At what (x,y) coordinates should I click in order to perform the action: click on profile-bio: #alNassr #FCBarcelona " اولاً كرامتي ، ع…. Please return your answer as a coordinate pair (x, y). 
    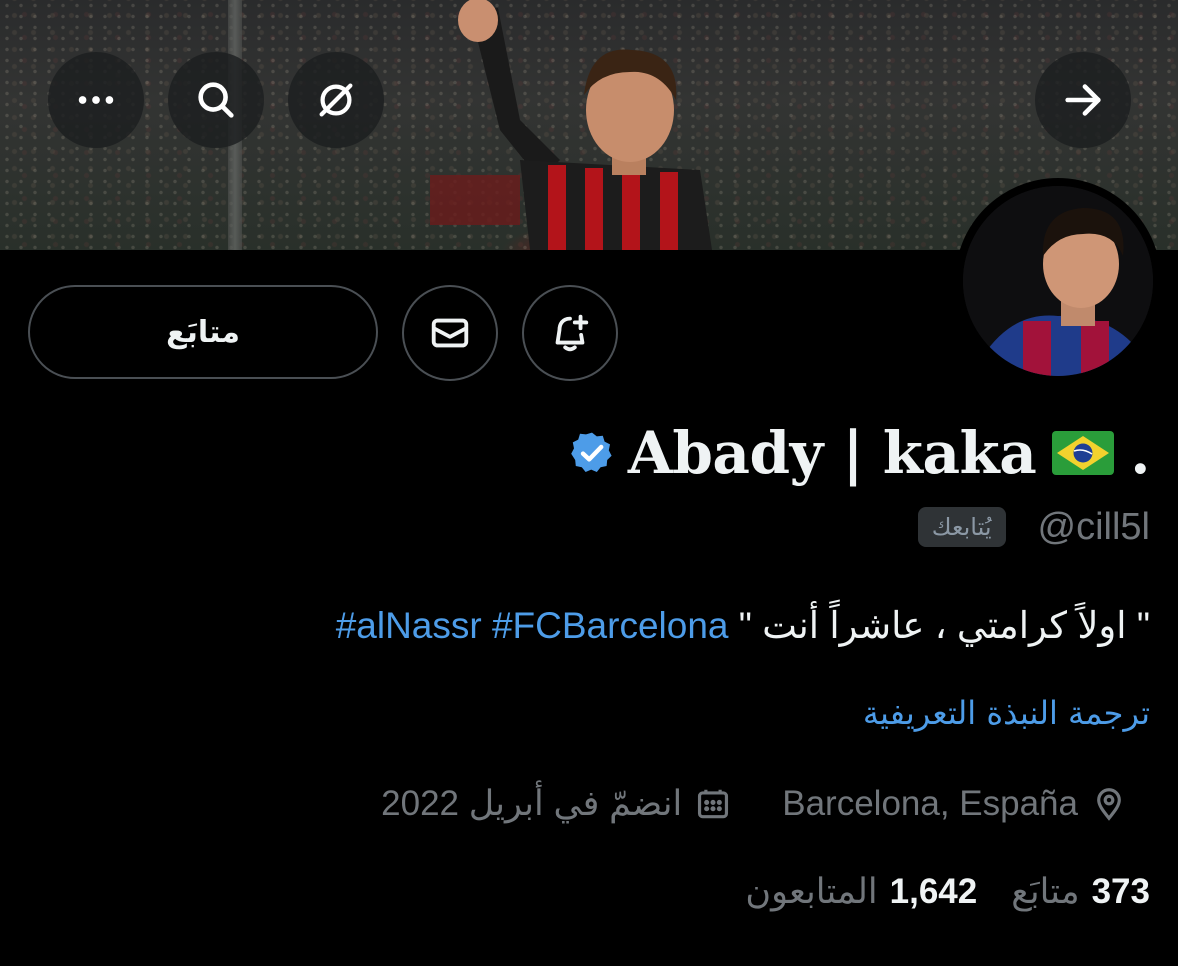
    Looking at the image, I should click on (743, 625).